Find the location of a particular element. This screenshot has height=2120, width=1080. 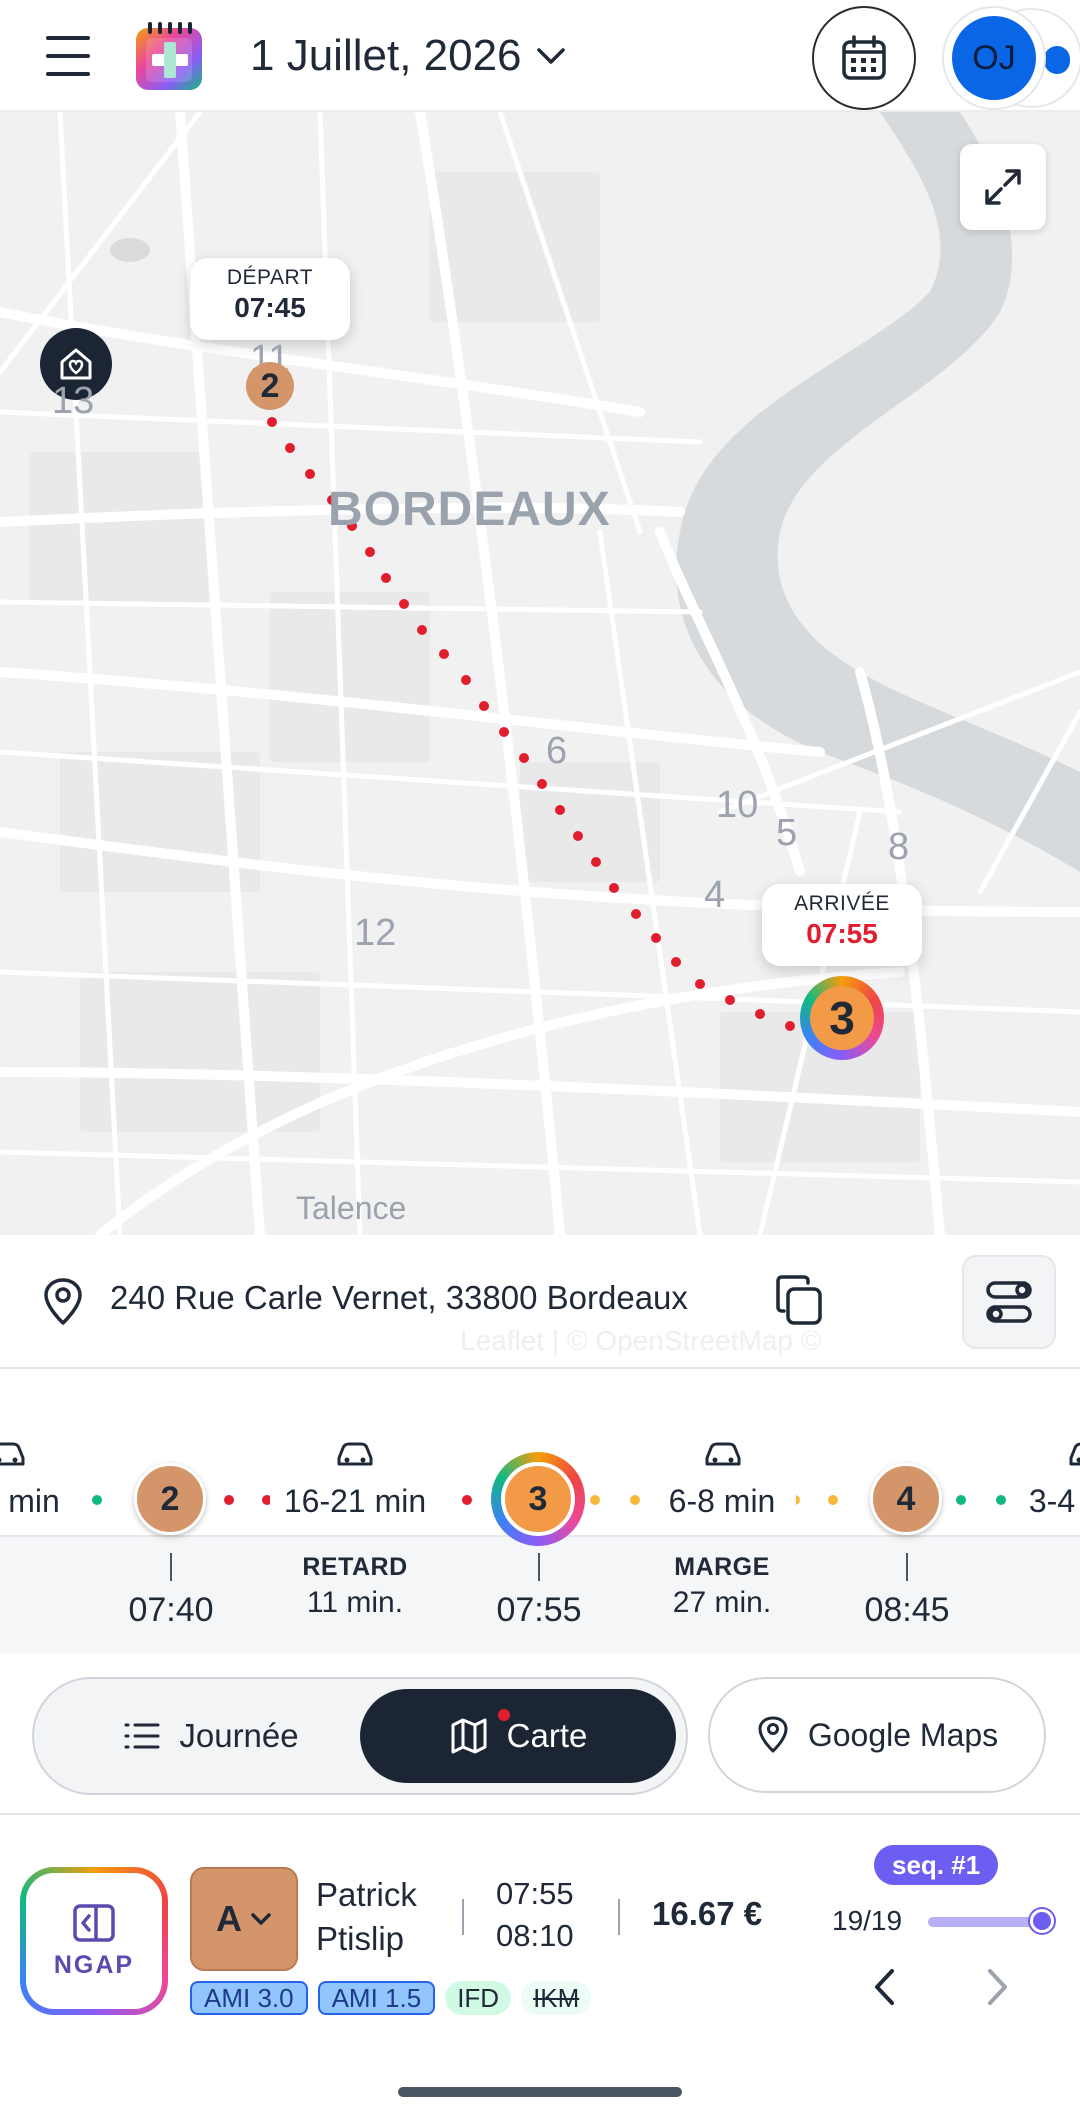

chevron-down-icon is located at coordinates (550, 56).